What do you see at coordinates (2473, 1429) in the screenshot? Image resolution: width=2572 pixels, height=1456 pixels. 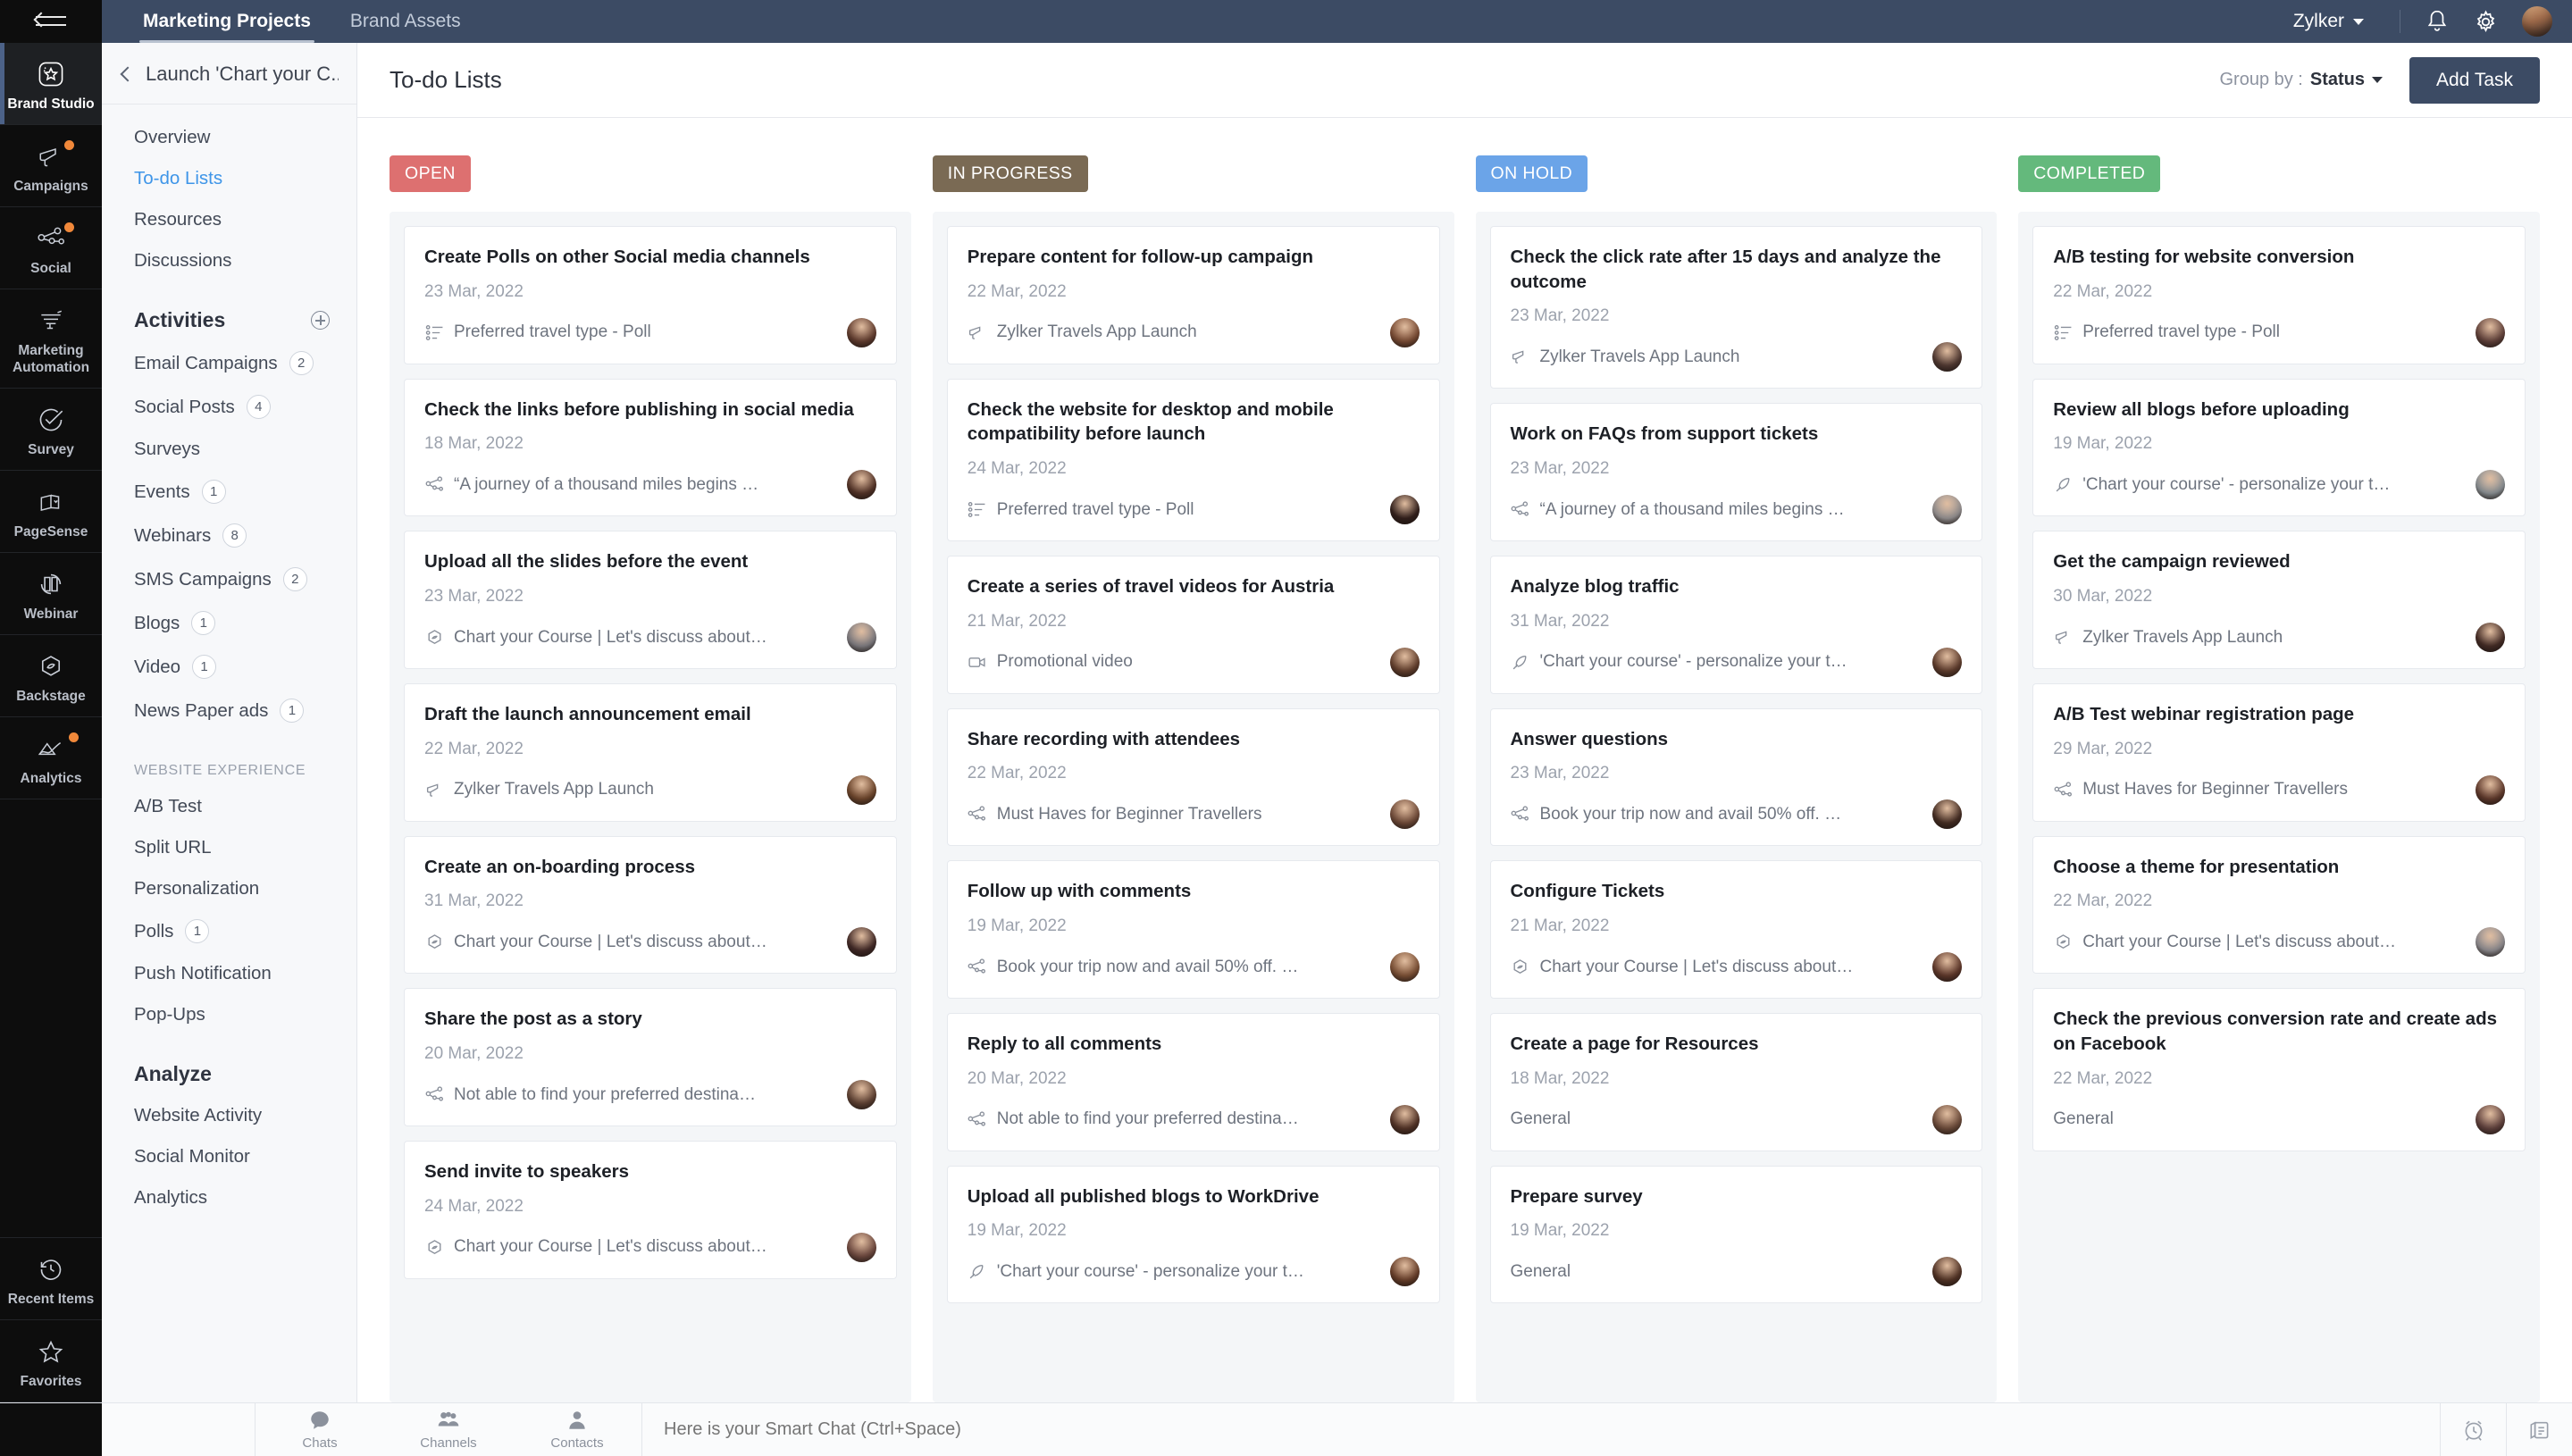 I see `reminders-button` at bounding box center [2473, 1429].